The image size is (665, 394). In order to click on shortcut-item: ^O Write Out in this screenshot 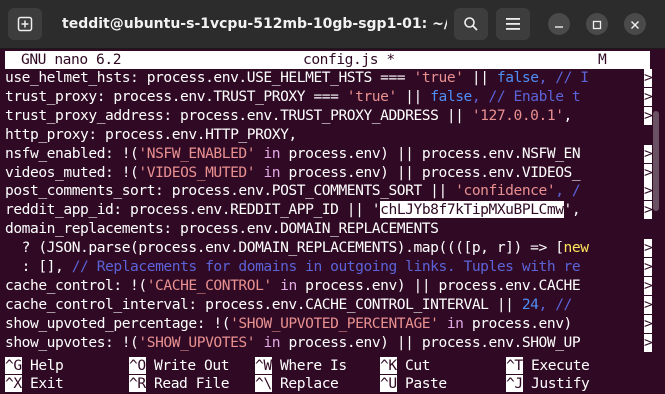, I will do `click(179, 366)`.